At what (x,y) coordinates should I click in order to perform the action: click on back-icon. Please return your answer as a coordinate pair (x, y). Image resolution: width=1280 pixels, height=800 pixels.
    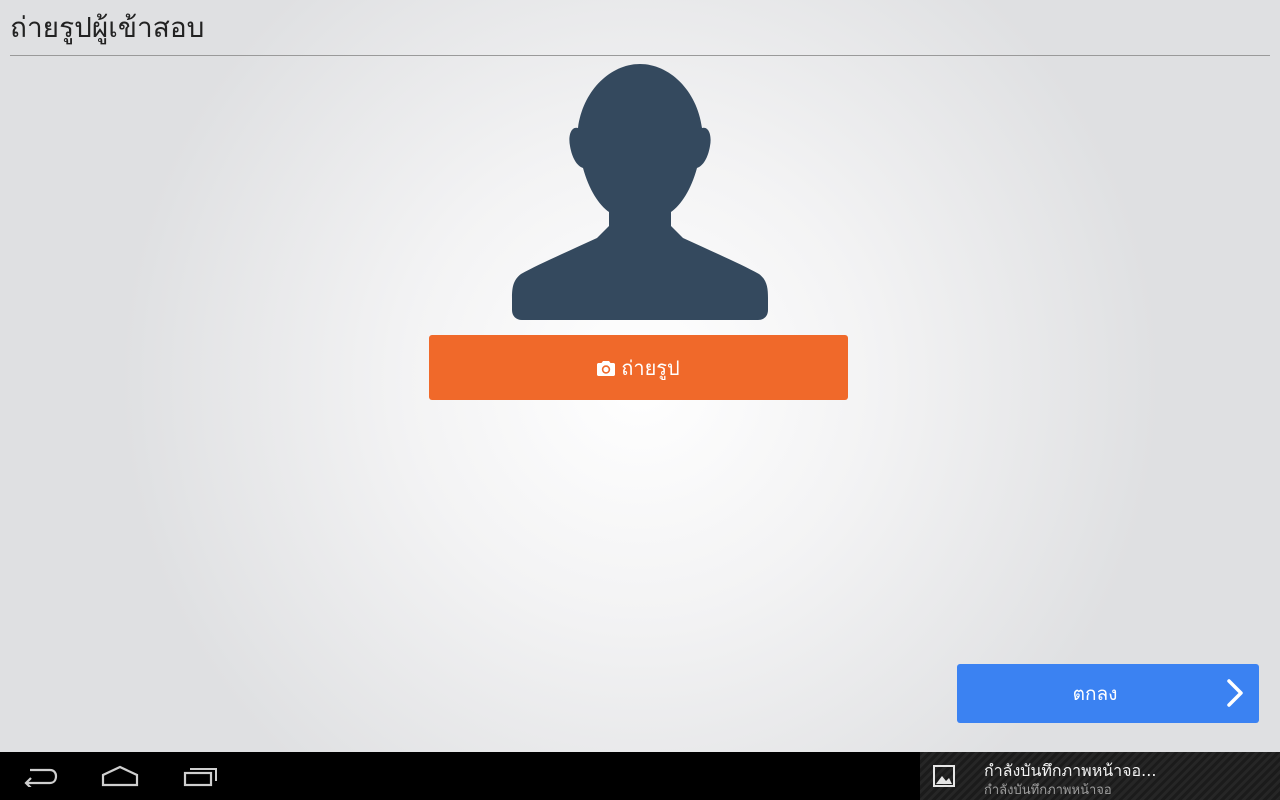
    Looking at the image, I should click on (41, 777).